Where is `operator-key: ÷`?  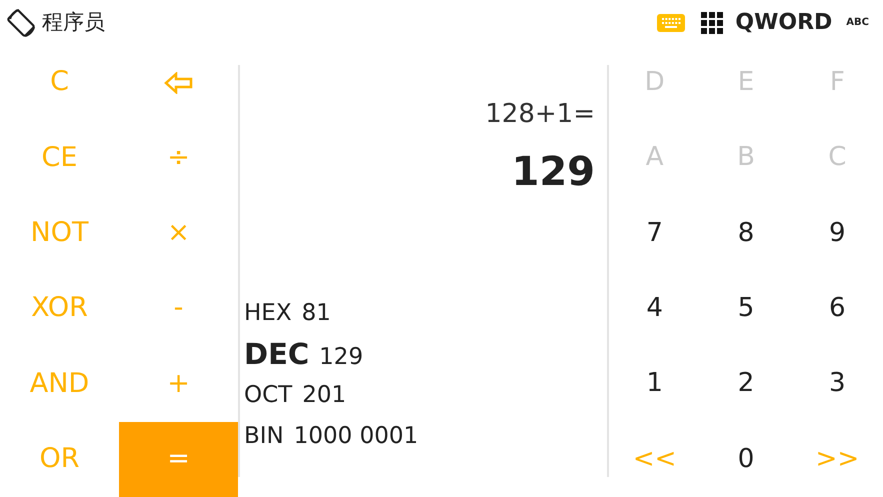
operator-key: ÷ is located at coordinates (178, 158).